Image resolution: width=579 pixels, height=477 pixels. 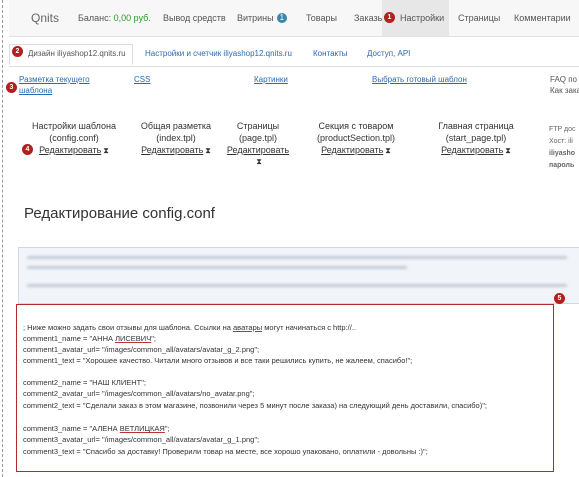 I want to click on nav-showcases: Витрины 1, so click(x=262, y=18).